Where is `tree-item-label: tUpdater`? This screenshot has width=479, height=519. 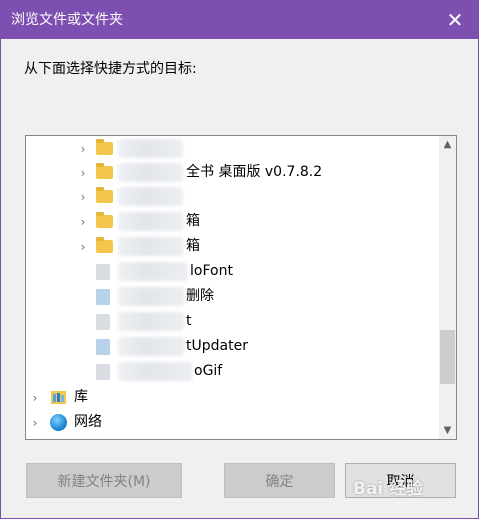 tree-item-label: tUpdater is located at coordinates (217, 346).